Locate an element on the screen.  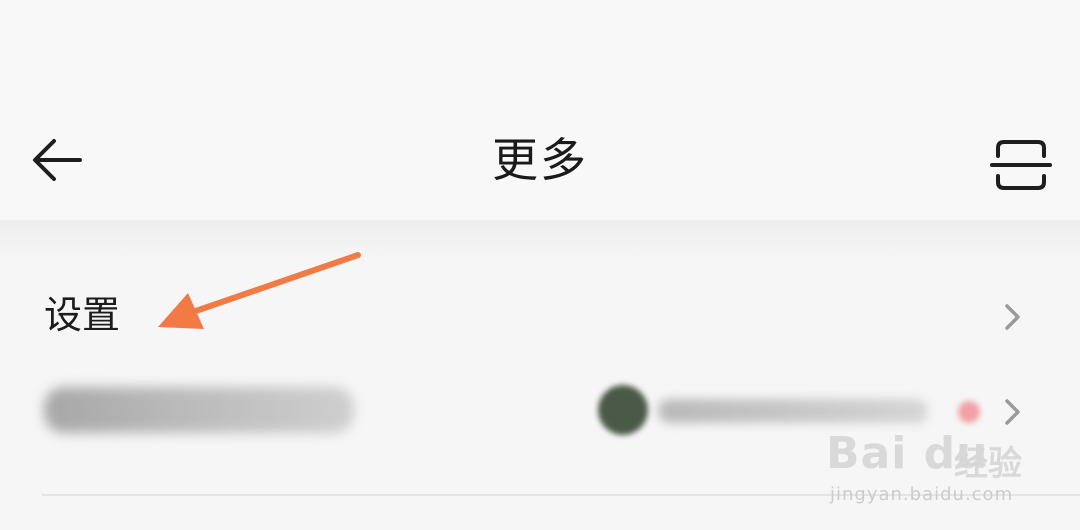
header-shadow is located at coordinates (540, 240).